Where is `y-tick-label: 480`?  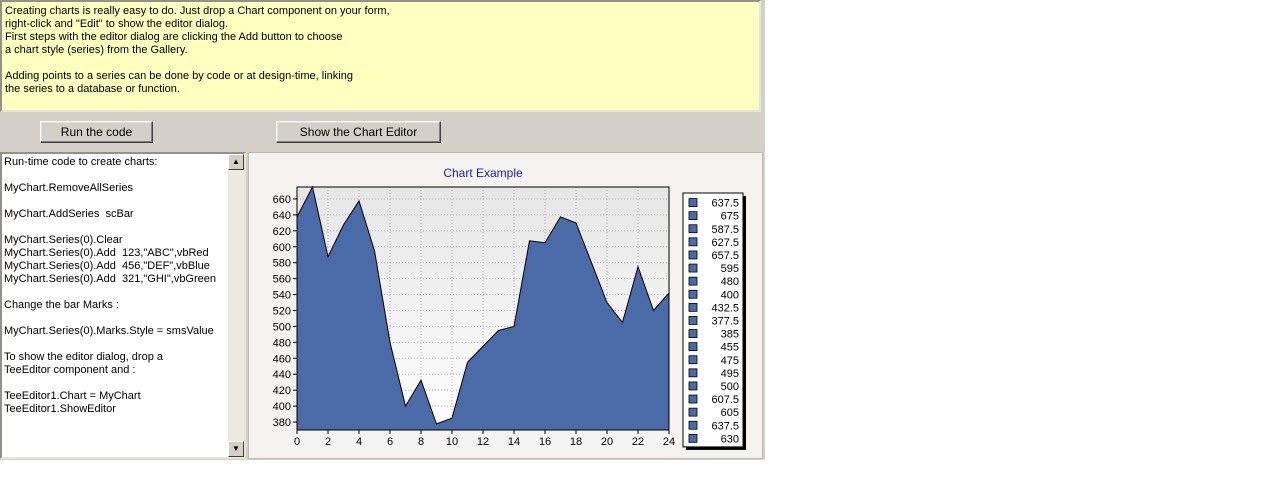 y-tick-label: 480 is located at coordinates (282, 343).